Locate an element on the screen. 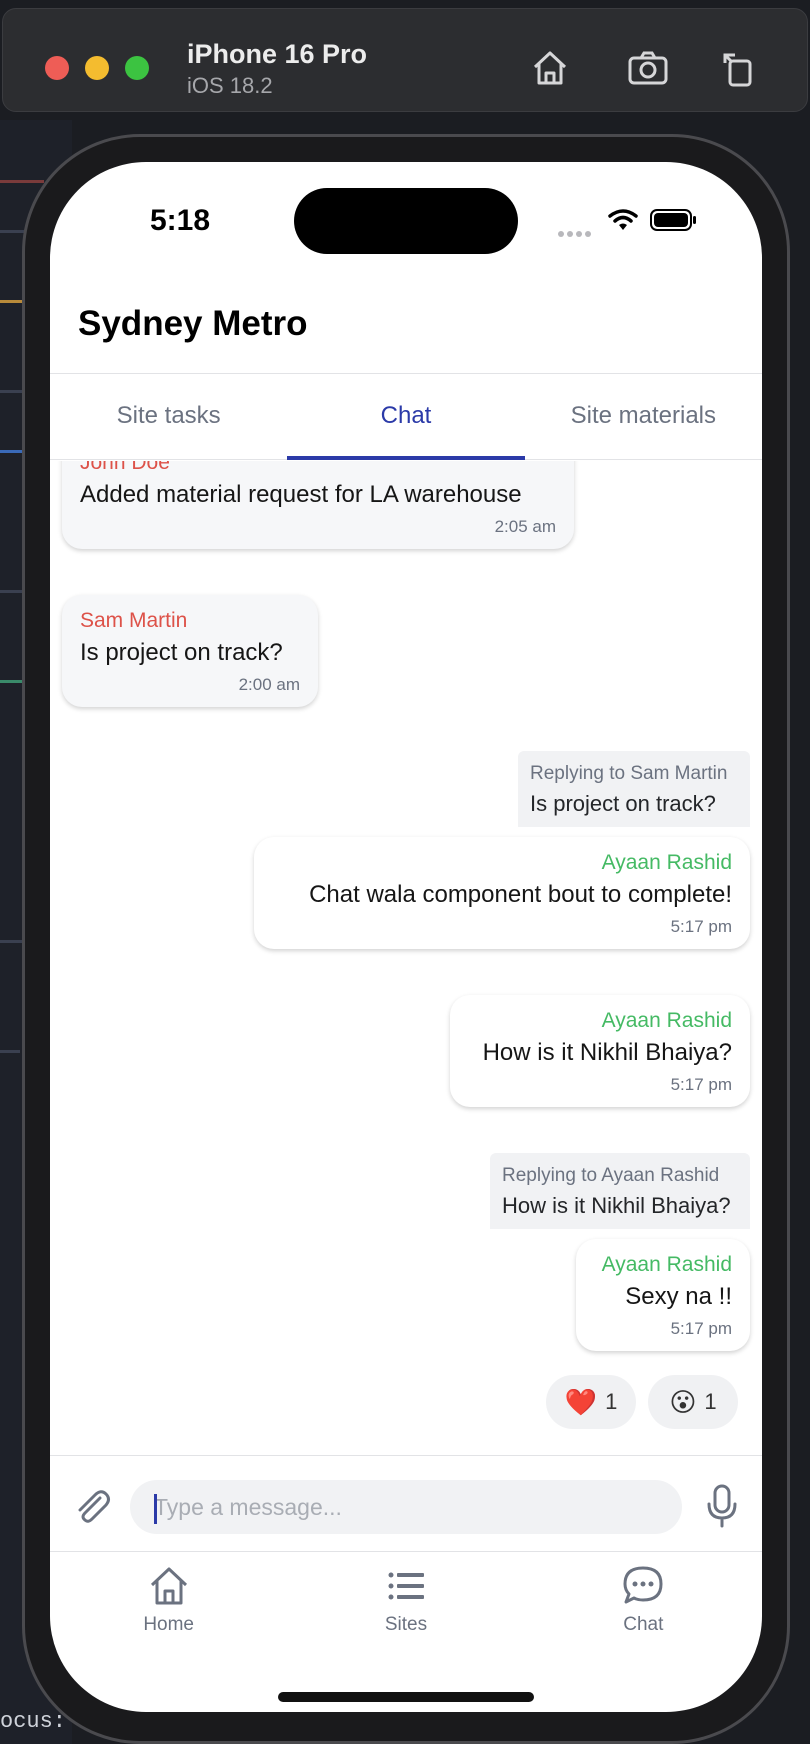  message-text: How is it Nikhil Bhaiya? is located at coordinates (607, 1052).